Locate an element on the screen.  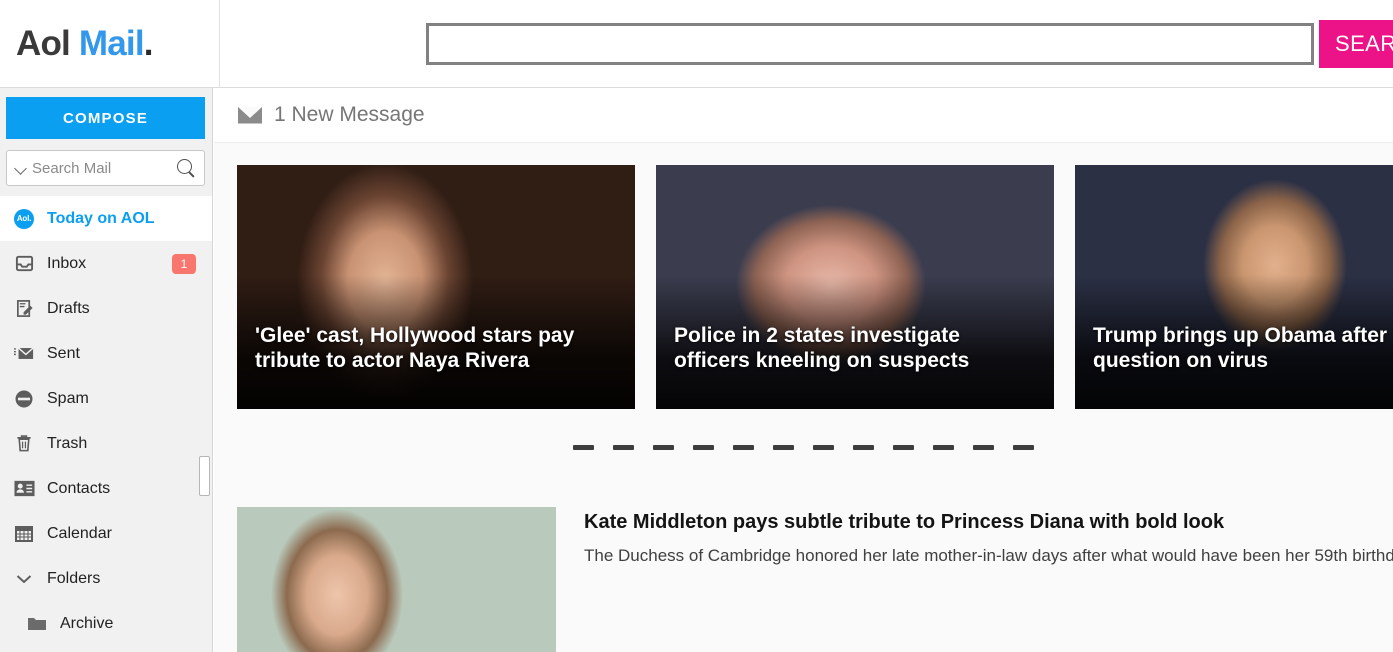
sidebar-item-archive: Archive is located at coordinates (106, 623).